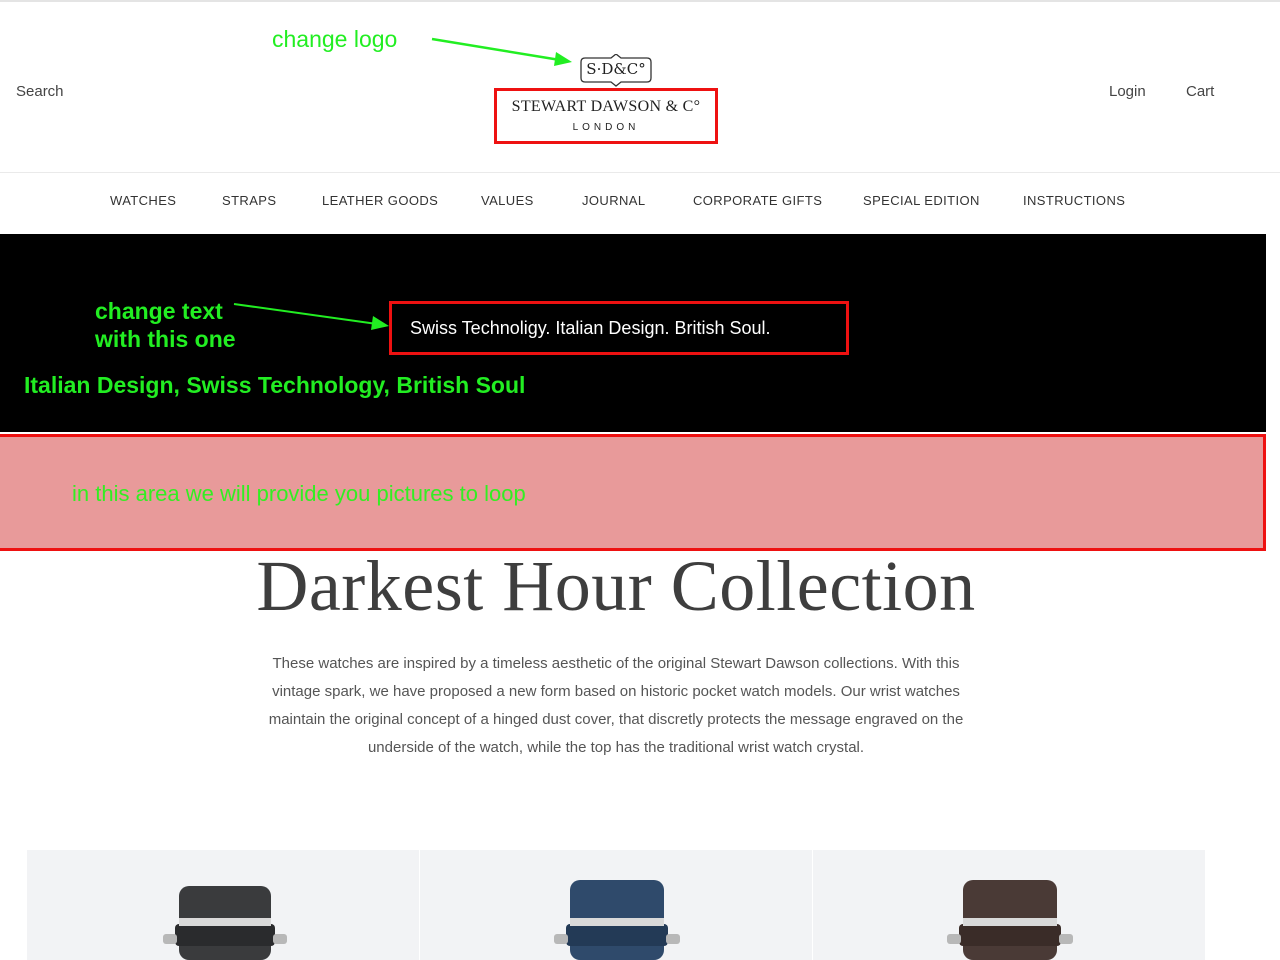  I want to click on product-grid, so click(616, 905).